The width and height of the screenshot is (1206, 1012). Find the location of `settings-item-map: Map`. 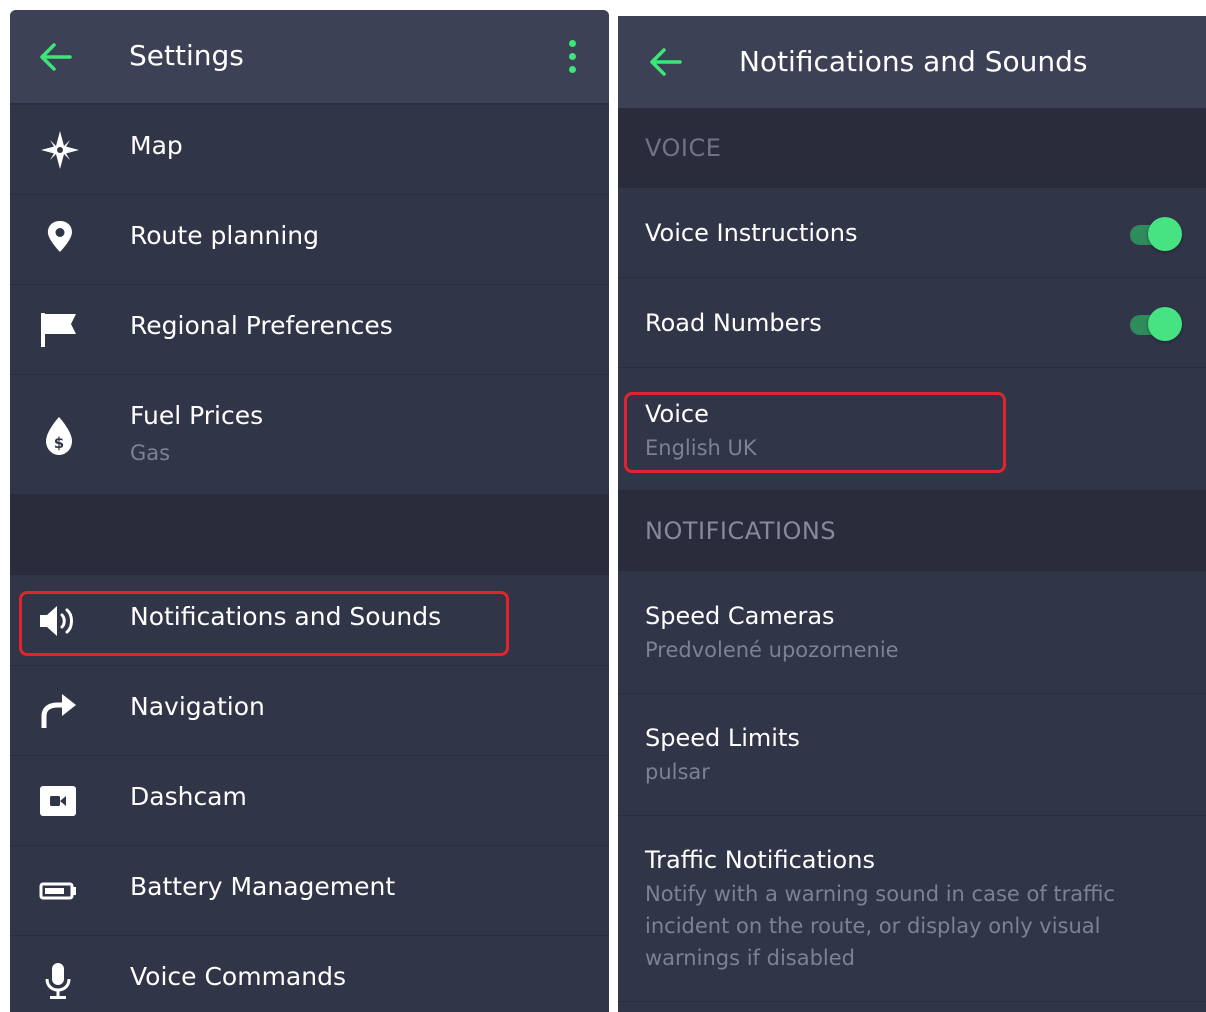

settings-item-map: Map is located at coordinates (309, 150).